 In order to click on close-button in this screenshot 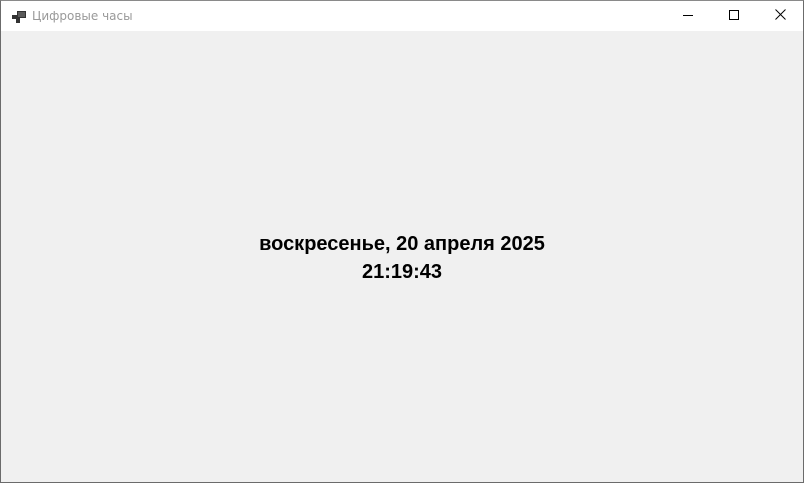, I will do `click(780, 16)`.